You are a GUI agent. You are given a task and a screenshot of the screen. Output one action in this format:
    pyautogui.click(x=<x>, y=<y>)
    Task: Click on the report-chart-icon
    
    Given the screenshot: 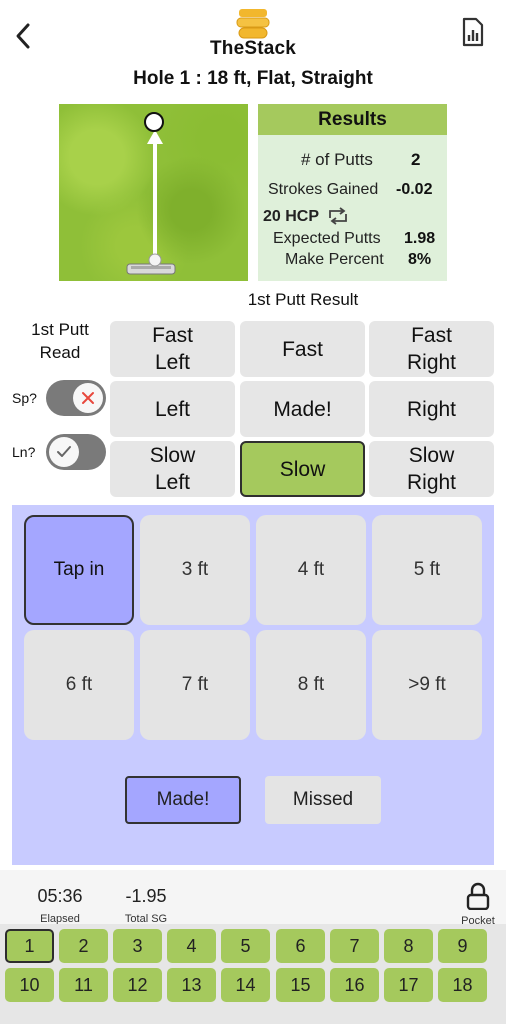 What is the action you would take?
    pyautogui.click(x=473, y=32)
    